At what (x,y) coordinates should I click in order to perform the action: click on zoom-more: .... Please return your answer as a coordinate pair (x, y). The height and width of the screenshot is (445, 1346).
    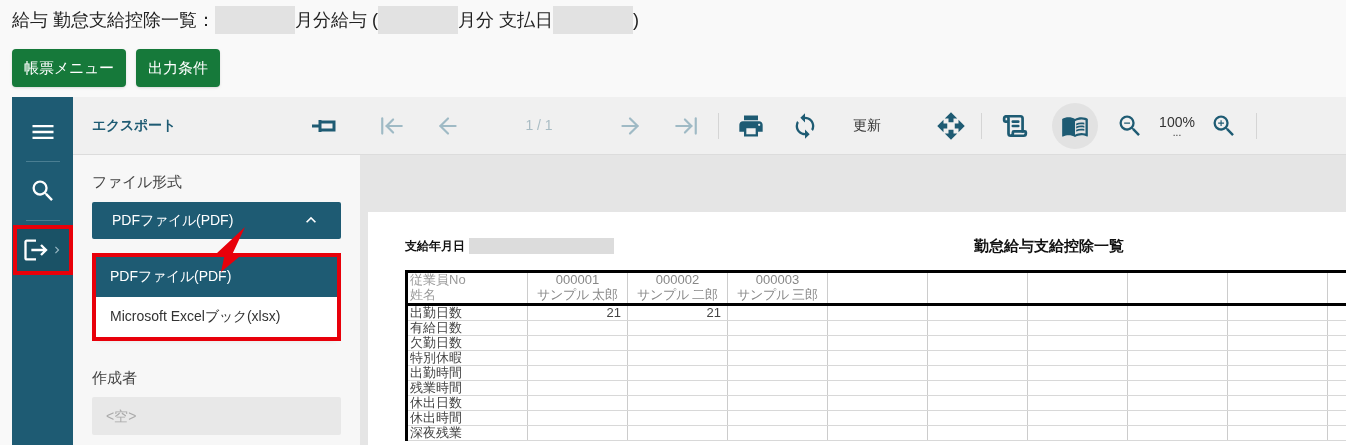
    Looking at the image, I should click on (1177, 132).